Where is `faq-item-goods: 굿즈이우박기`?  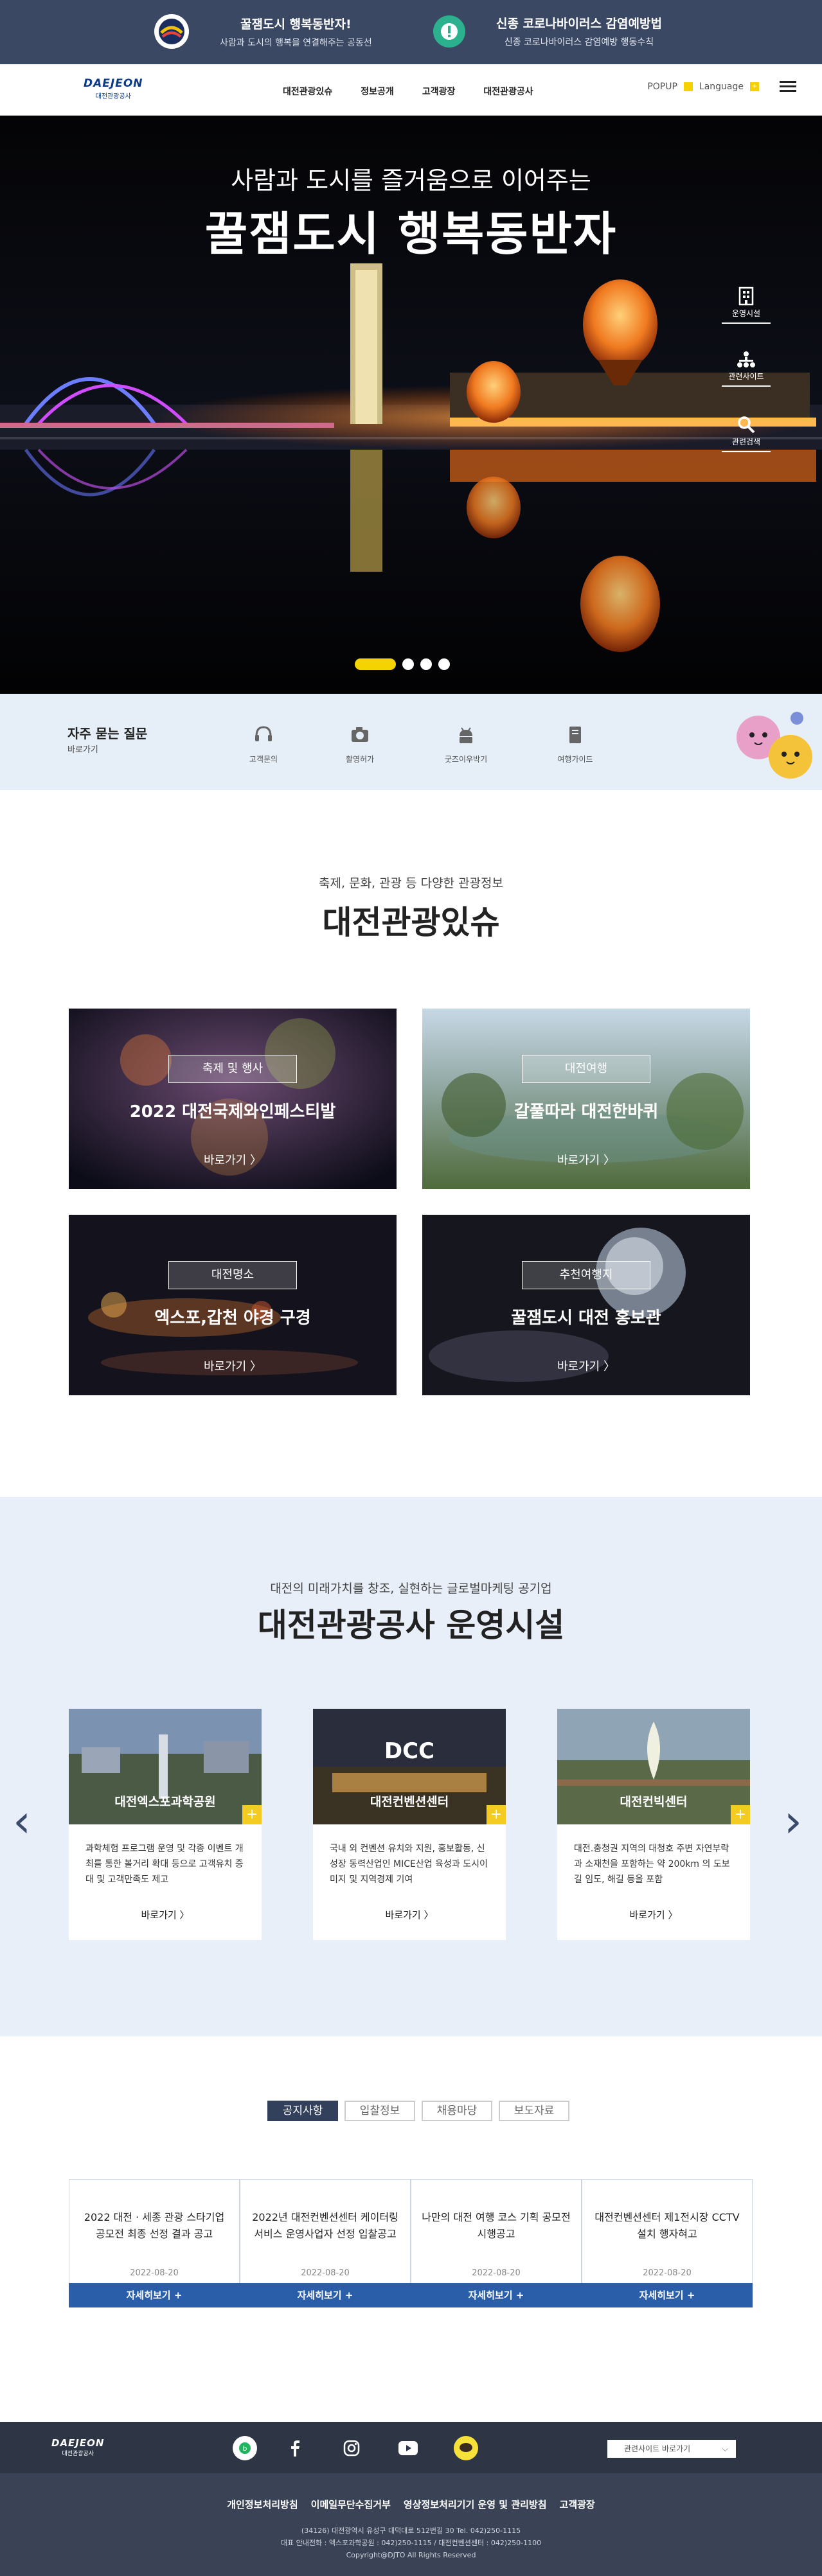 faq-item-goods: 굿즈이우박기 is located at coordinates (466, 743).